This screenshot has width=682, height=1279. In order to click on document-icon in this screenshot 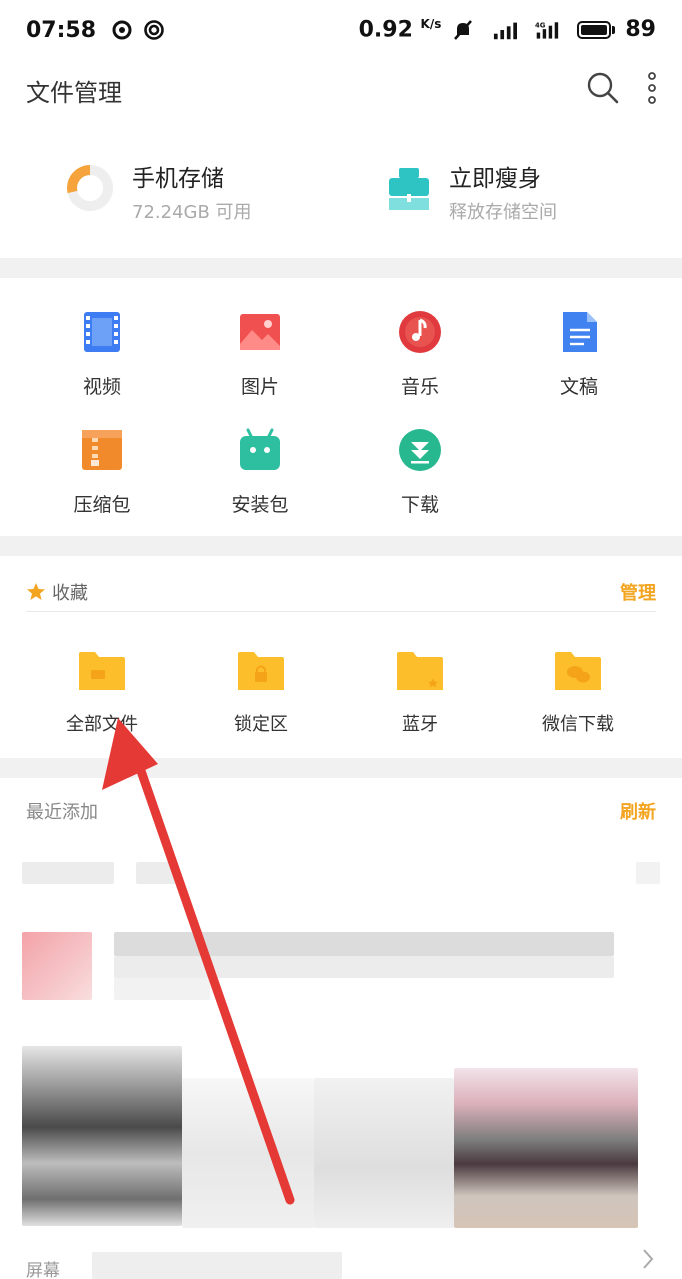, I will do `click(580, 332)`.